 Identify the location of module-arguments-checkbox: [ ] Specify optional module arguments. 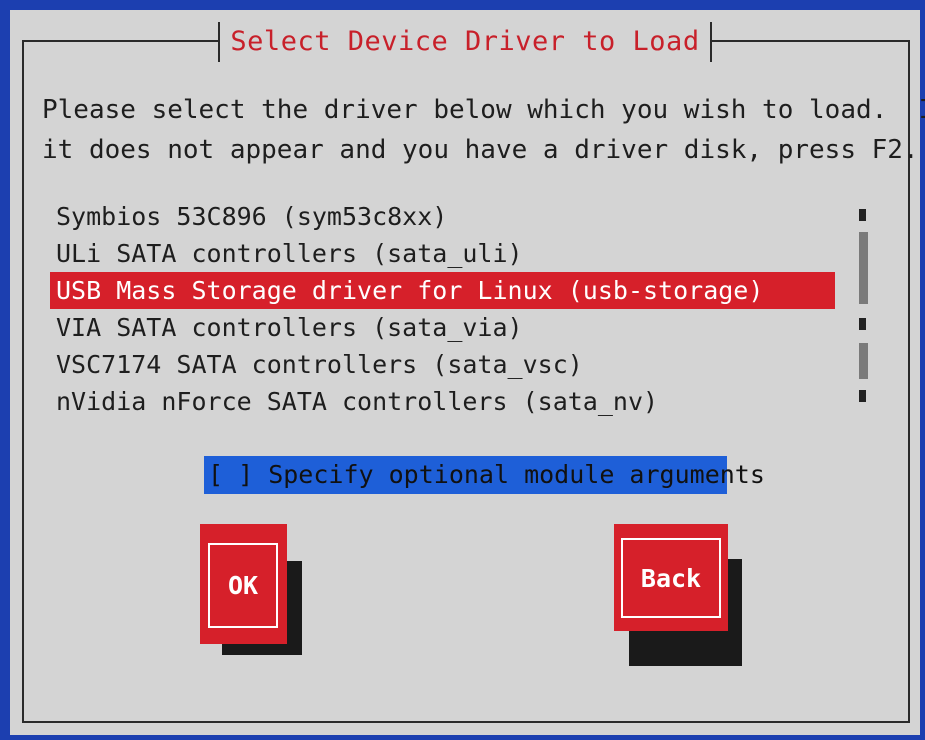
(484, 475).